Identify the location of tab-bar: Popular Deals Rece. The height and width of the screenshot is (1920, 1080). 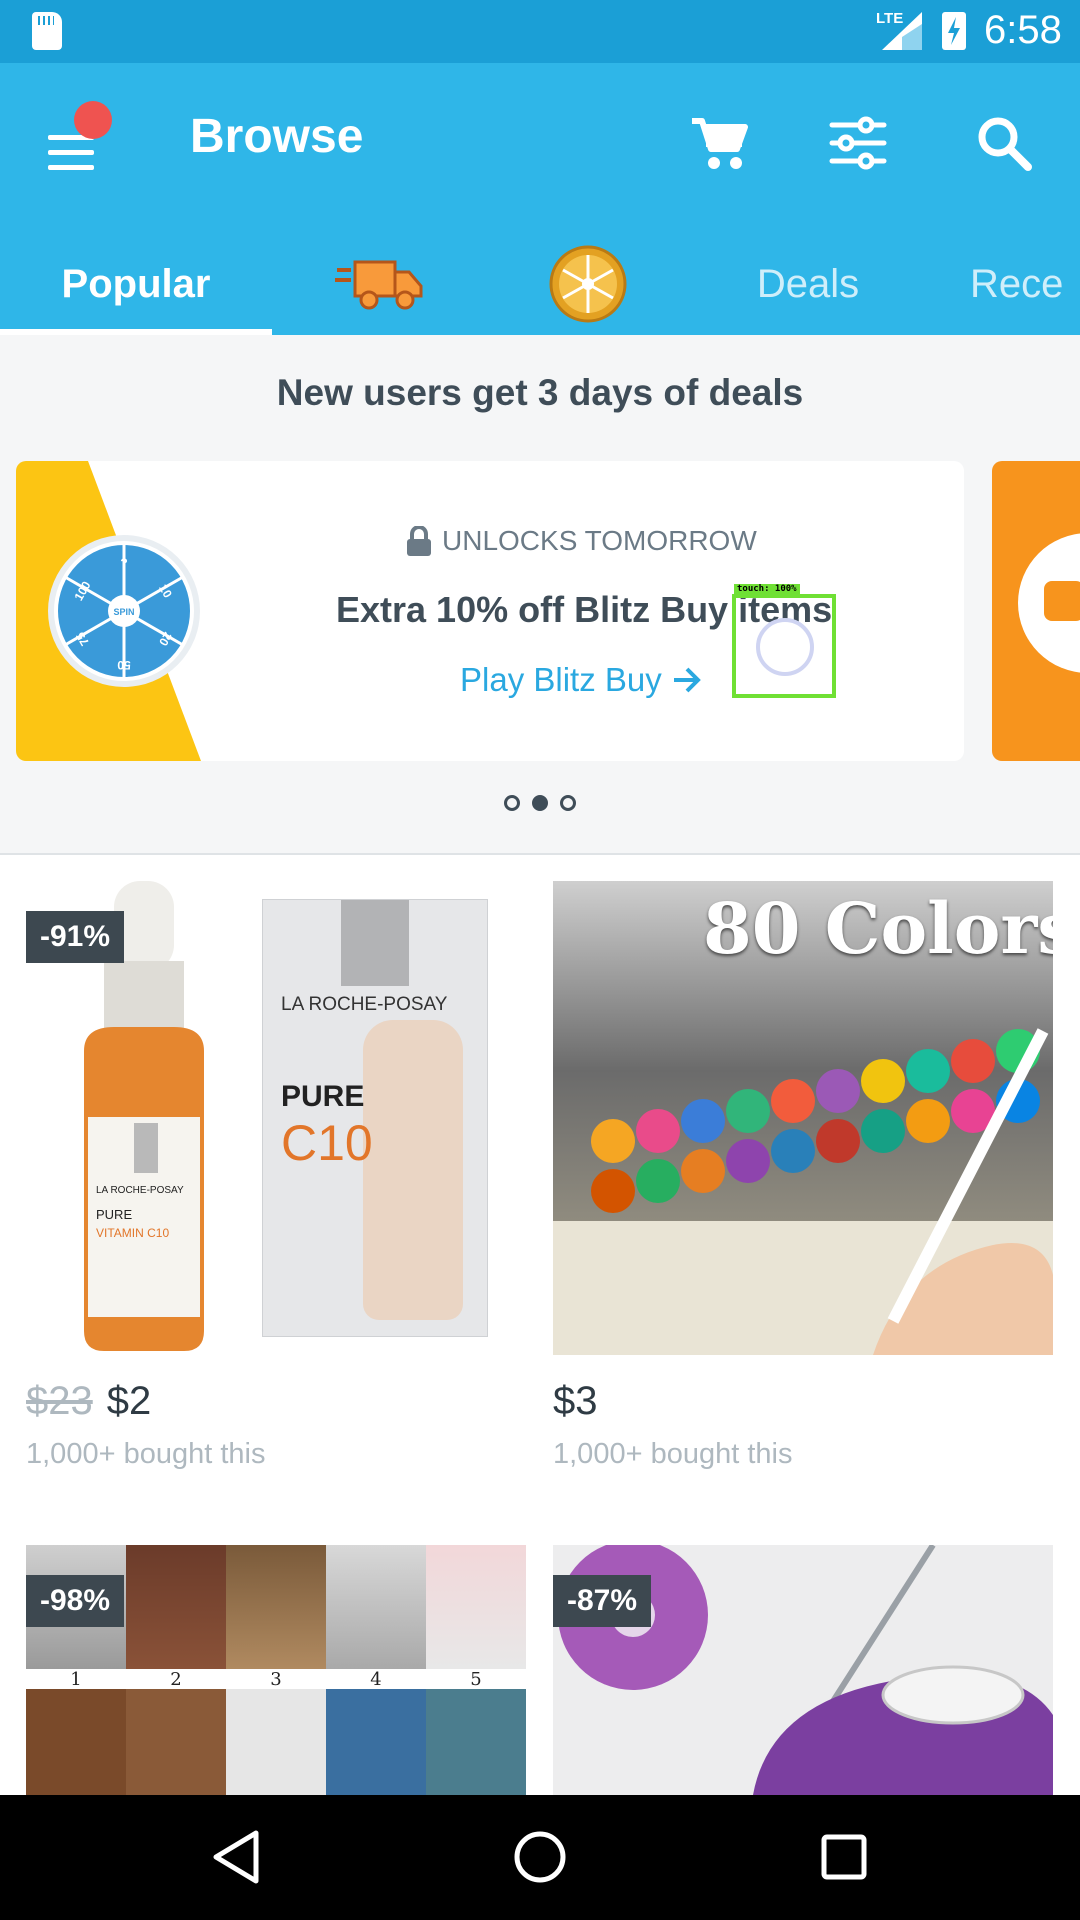
(540, 284).